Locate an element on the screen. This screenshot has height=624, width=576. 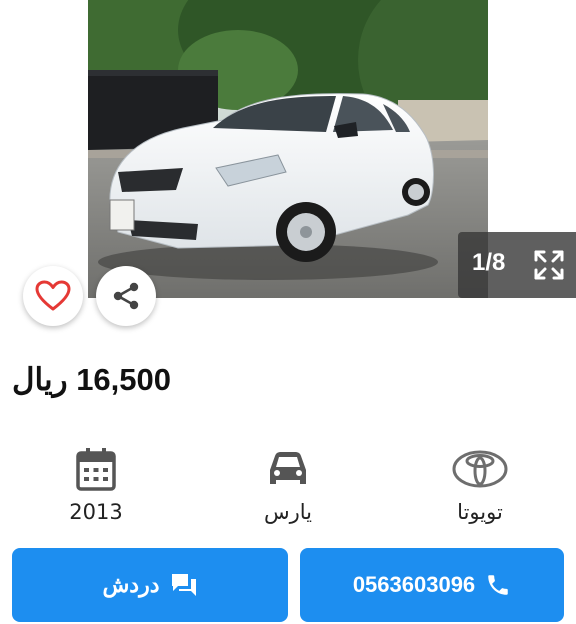
chat-button-label: دردش is located at coordinates (131, 584).